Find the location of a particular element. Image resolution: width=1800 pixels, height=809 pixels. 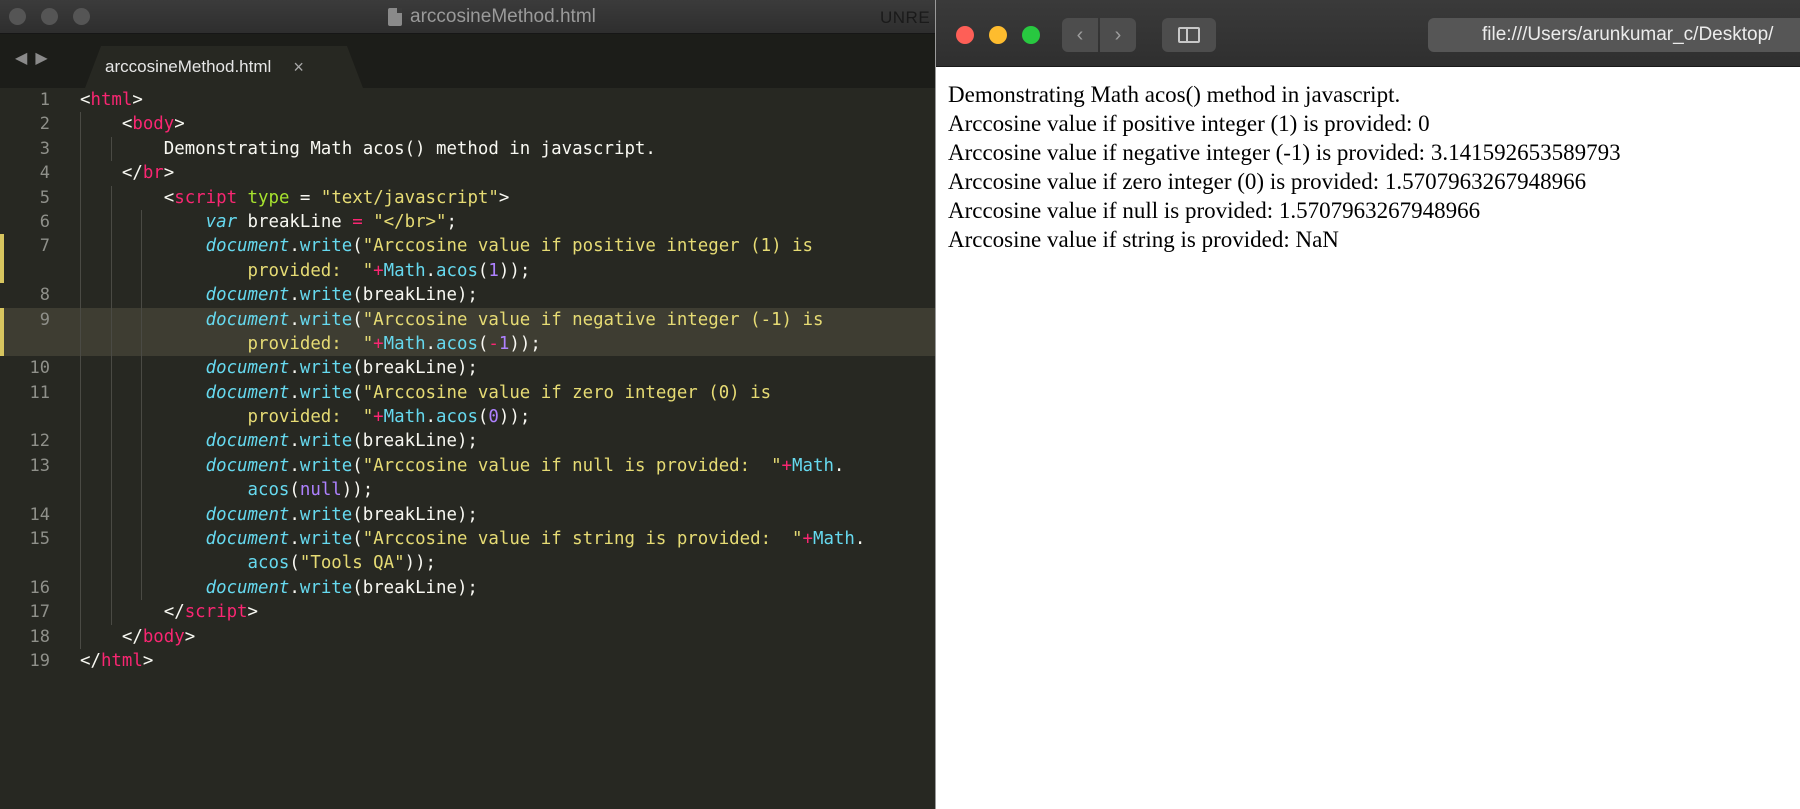

line-number-gutter: 1 2 3 4 5 6 7 8 9 10 11 12 13 14 15 16 17 18 19 is located at coordinates (36, 448).